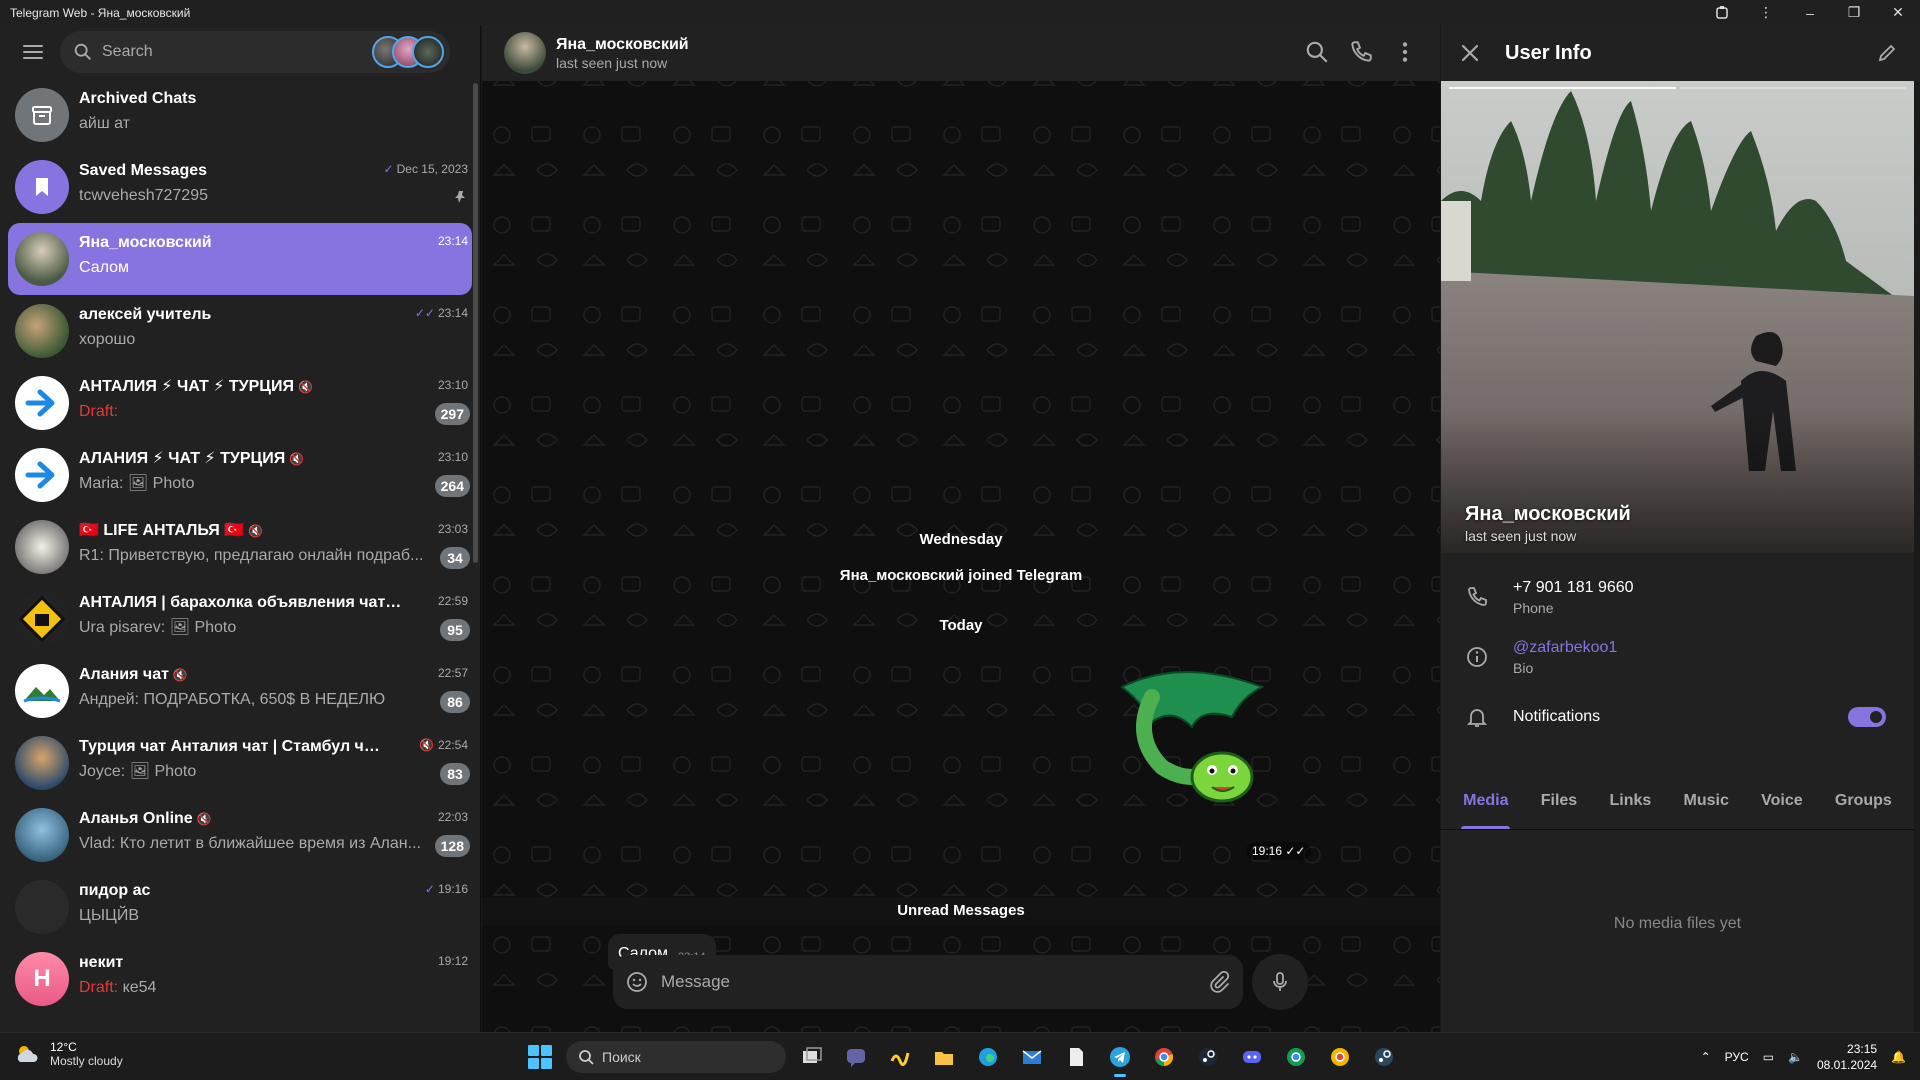  I want to click on bell-icon, so click(1477, 718).